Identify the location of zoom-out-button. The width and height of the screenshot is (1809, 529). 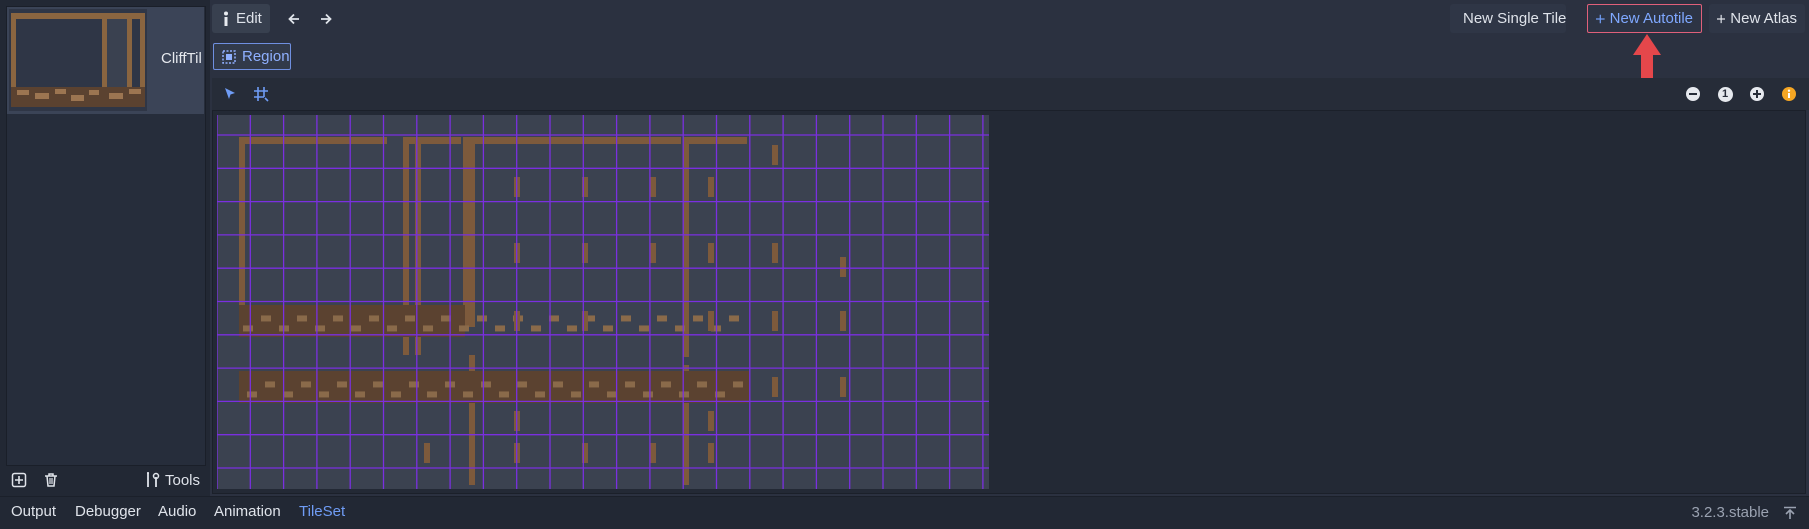
(1693, 94).